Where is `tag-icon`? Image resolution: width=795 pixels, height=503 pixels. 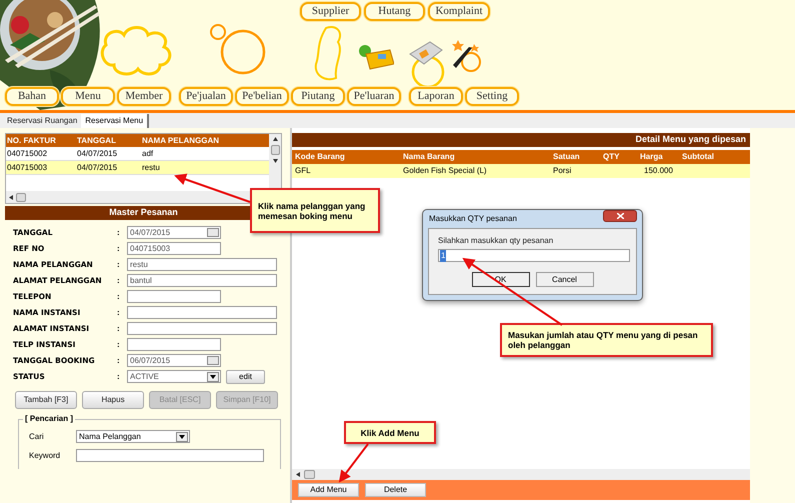 tag-icon is located at coordinates (426, 53).